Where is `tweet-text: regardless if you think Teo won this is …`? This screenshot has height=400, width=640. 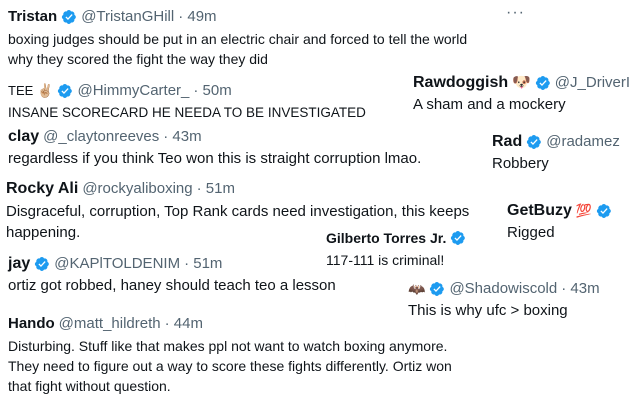
tweet-text: regardless if you think Teo won this is … is located at coordinates (215, 158).